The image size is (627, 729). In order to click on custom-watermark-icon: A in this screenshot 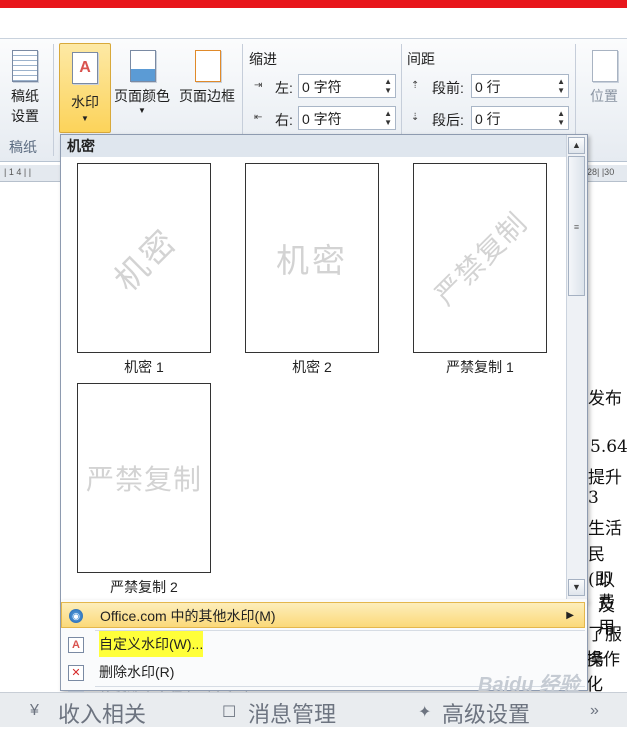, I will do `click(76, 645)`.